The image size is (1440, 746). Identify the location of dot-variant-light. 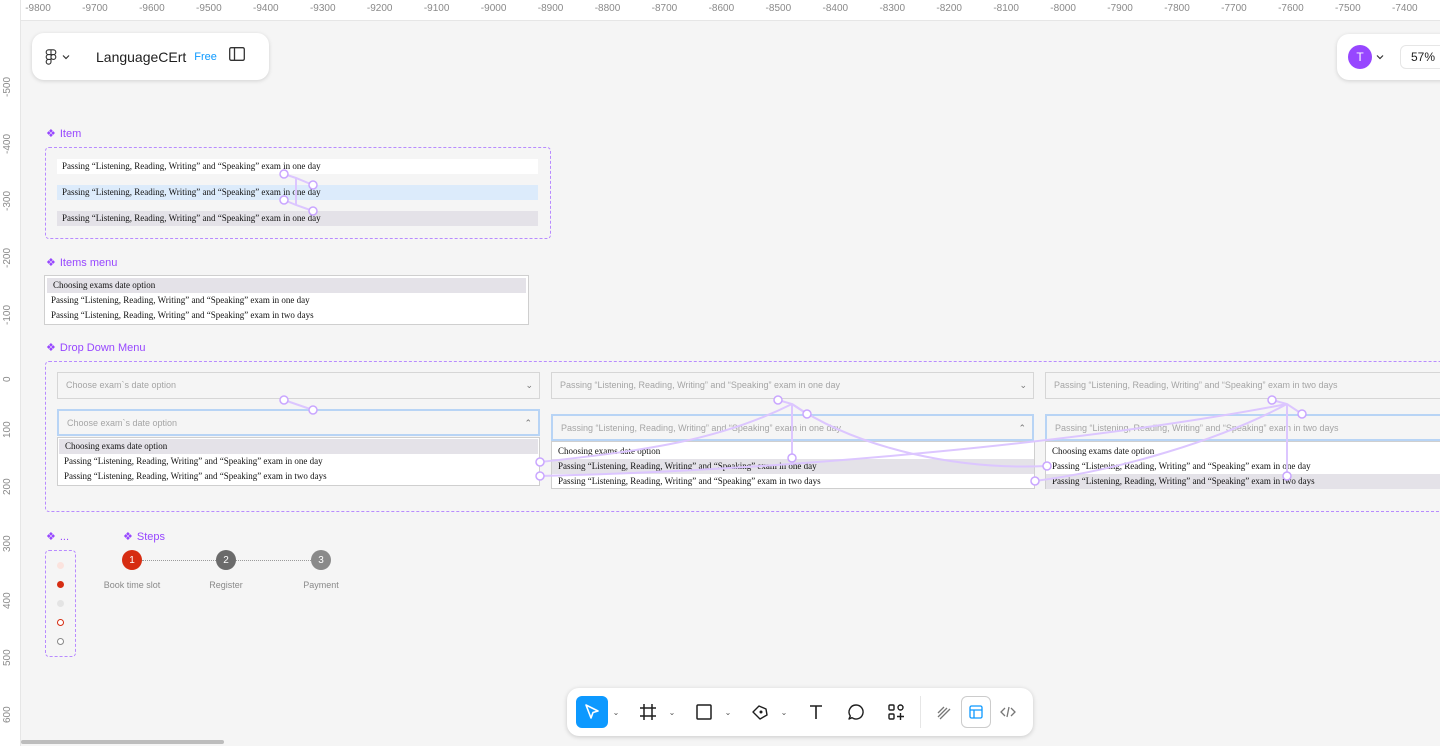
(60, 565).